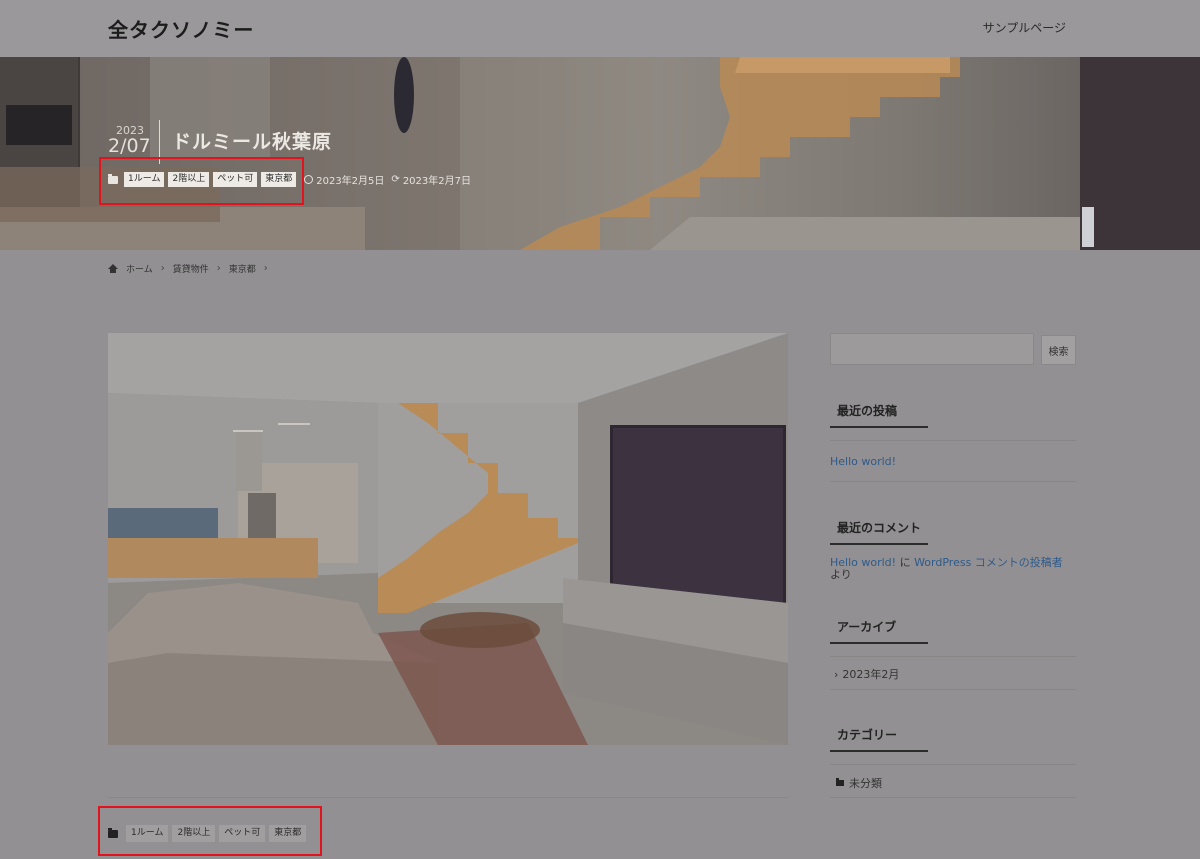  What do you see at coordinates (201, 181) in the screenshot?
I see `highlight-box-hero-tags` at bounding box center [201, 181].